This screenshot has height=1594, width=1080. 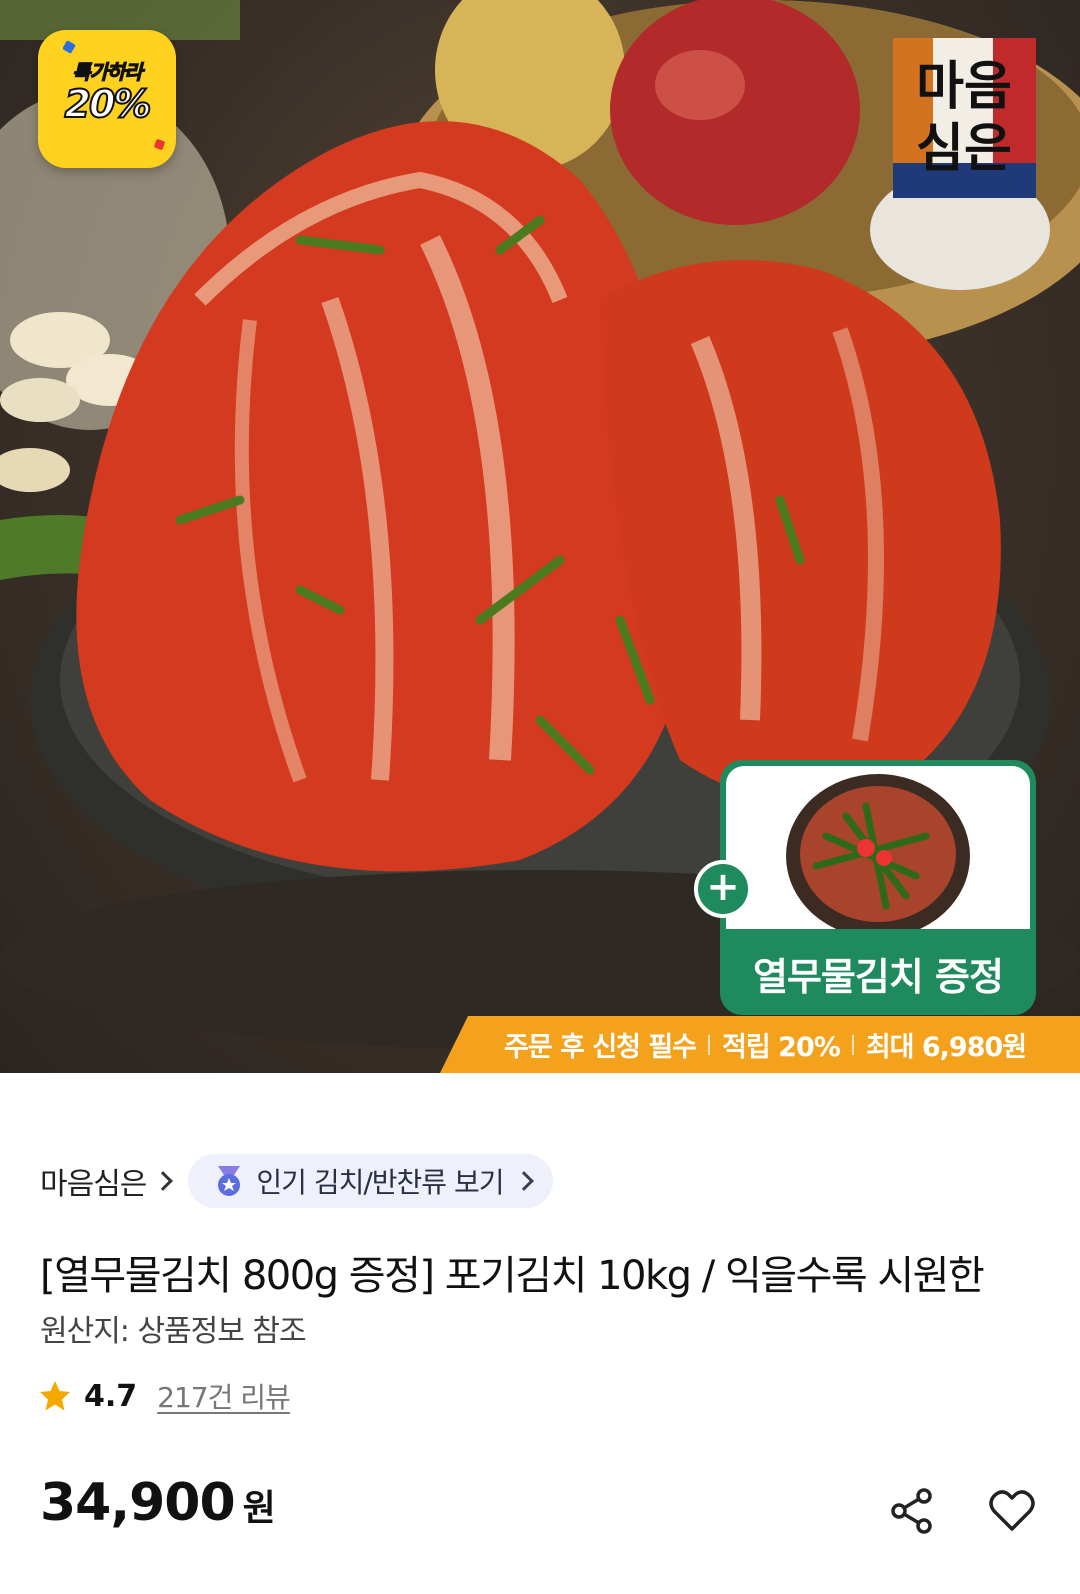 I want to click on medal-icon, so click(x=229, y=1181).